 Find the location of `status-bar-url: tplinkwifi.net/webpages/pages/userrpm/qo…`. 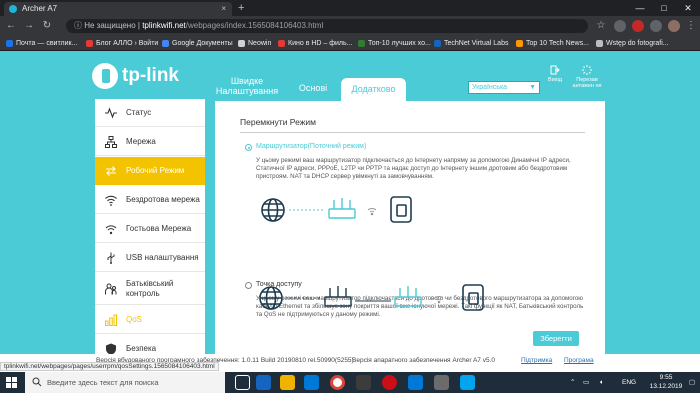

status-bar-url: tplinkwifi.net/webpages/pages/userrpm/qo… is located at coordinates (109, 366).